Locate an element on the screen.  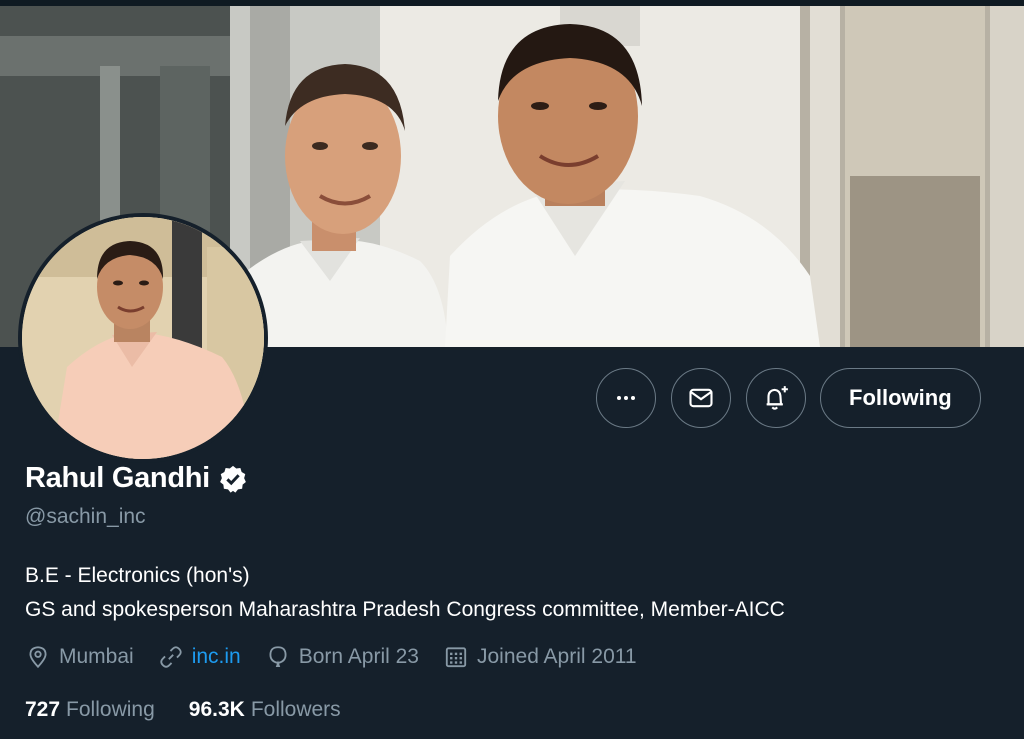
bell-plus-icon is located at coordinates (777, 398).